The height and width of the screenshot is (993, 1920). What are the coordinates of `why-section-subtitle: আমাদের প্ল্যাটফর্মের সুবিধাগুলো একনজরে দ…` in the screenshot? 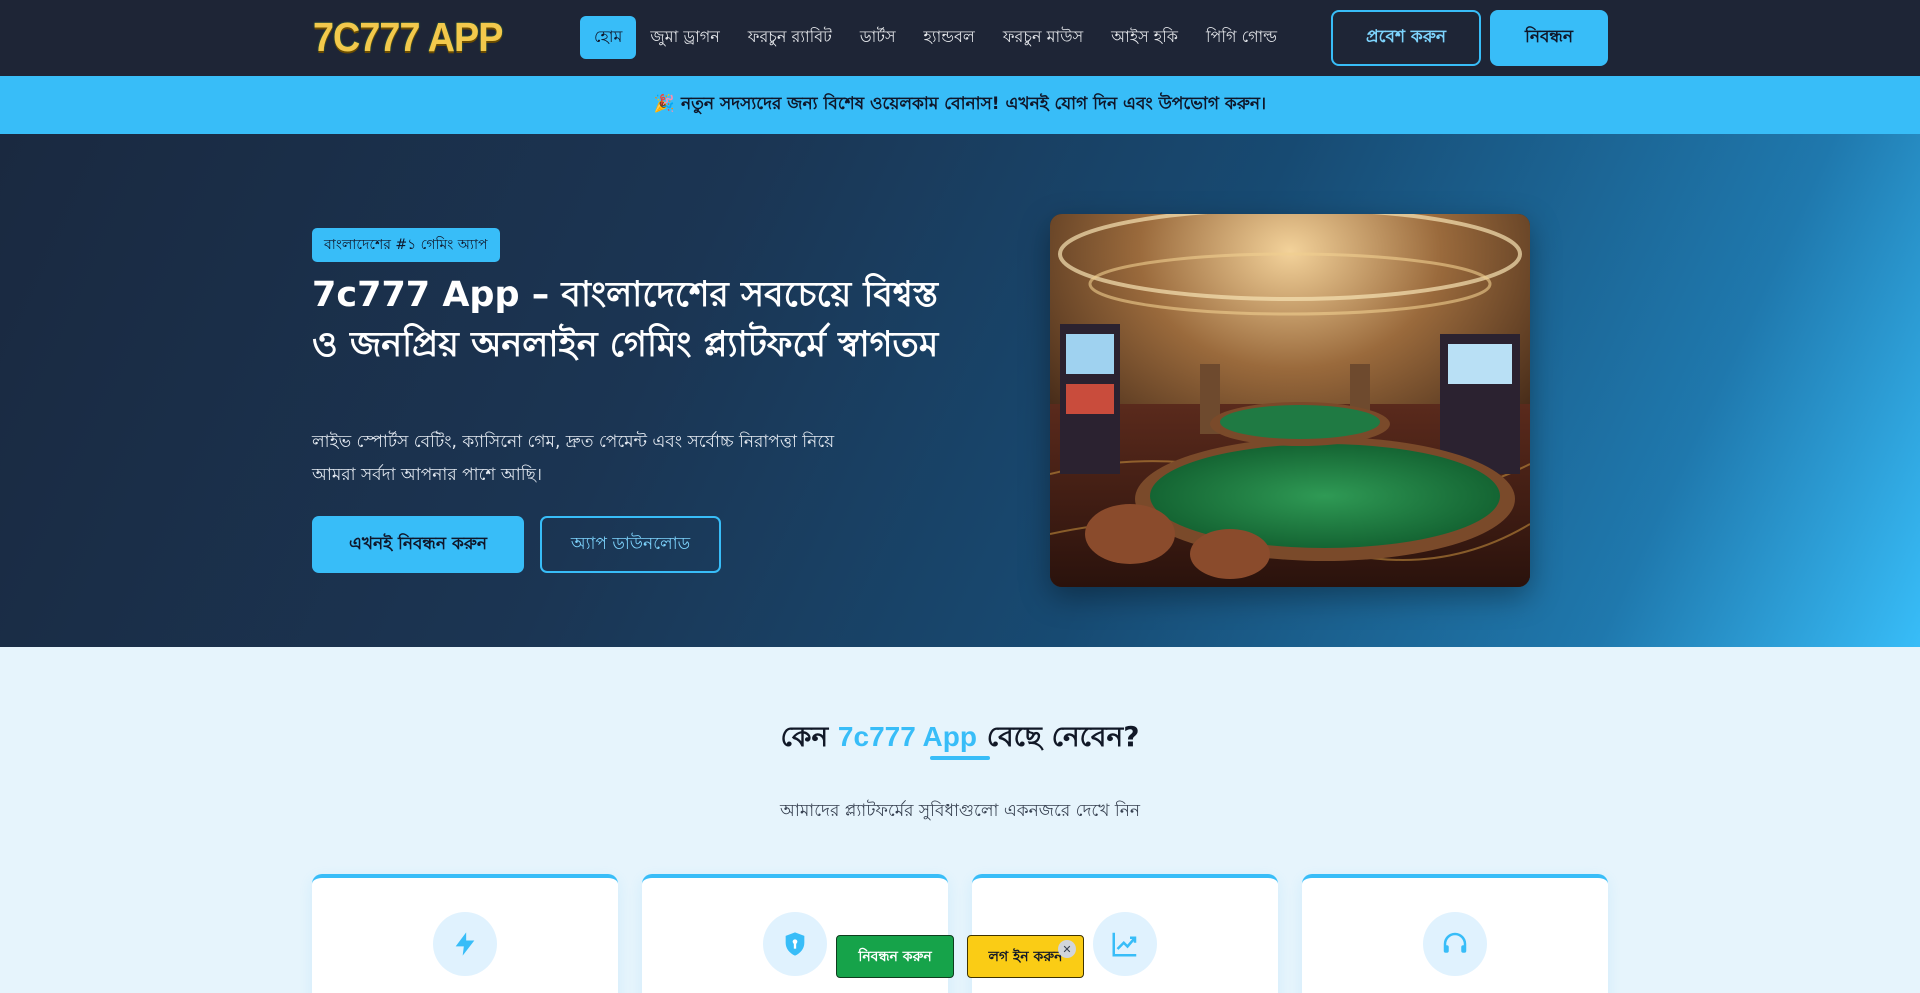 It's located at (960, 811).